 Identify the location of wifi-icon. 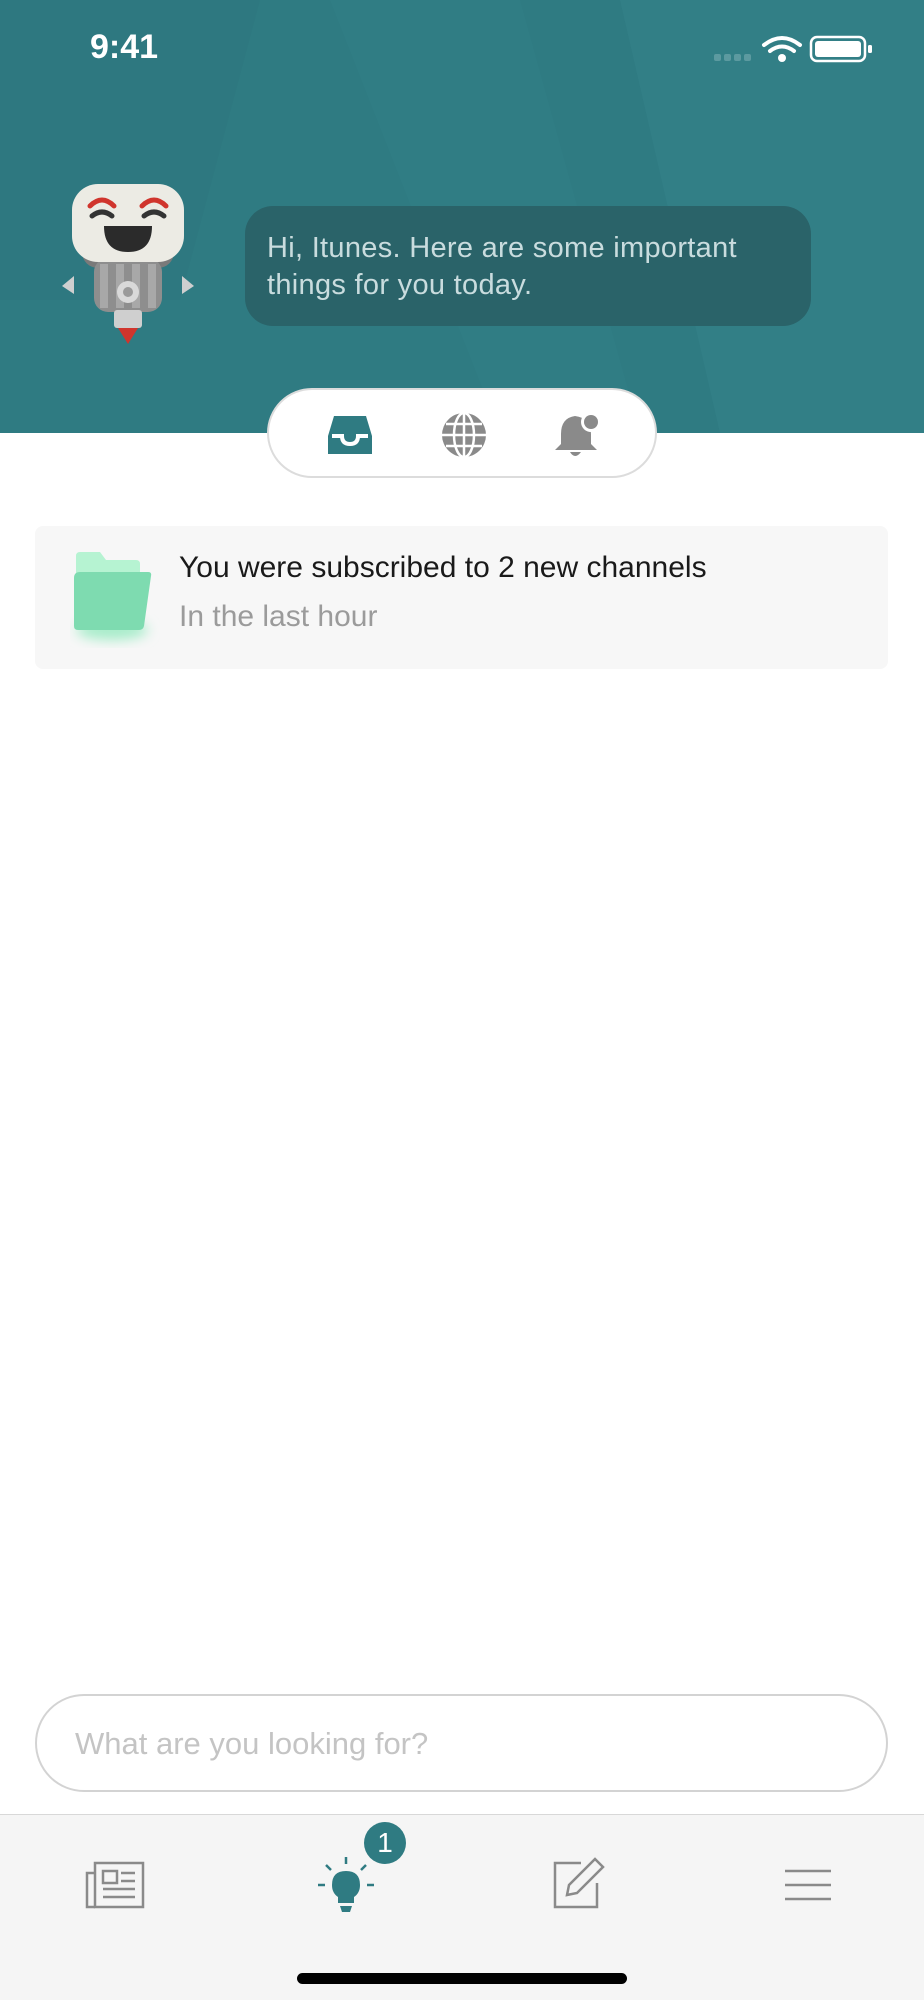
(782, 49).